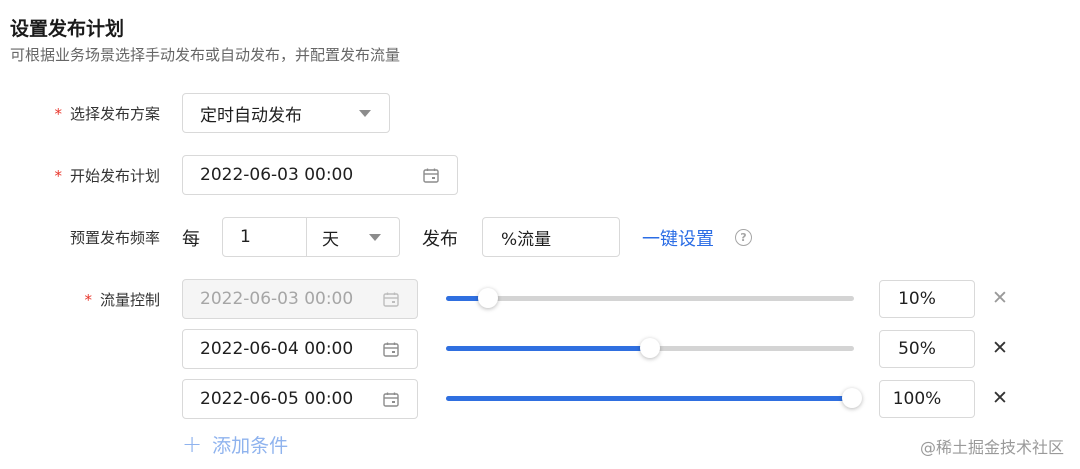 This screenshot has height=469, width=1080. Describe the element at coordinates (440, 239) in the screenshot. I see `frequency-middle: 发布` at that location.